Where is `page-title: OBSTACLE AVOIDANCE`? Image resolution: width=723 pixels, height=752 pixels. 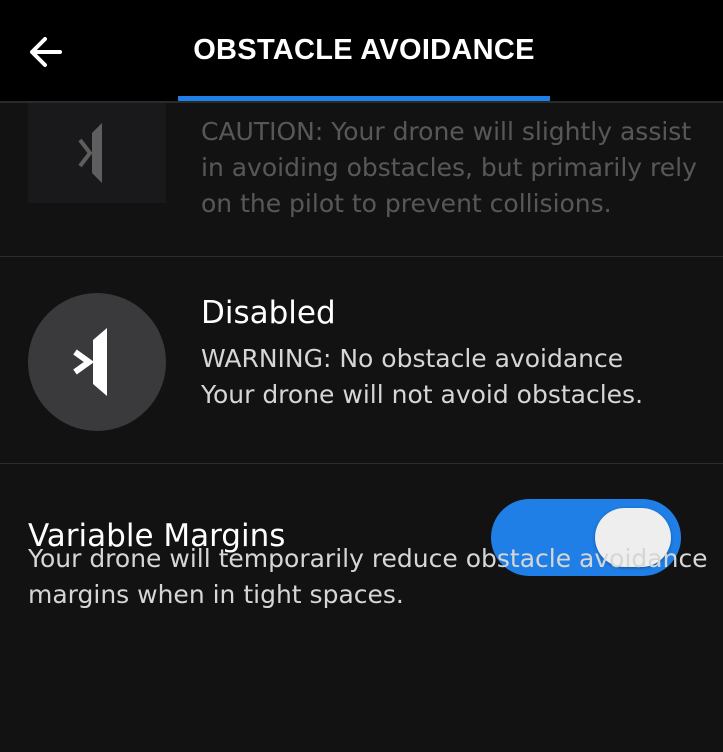
page-title: OBSTACLE AVOIDANCE is located at coordinates (364, 50).